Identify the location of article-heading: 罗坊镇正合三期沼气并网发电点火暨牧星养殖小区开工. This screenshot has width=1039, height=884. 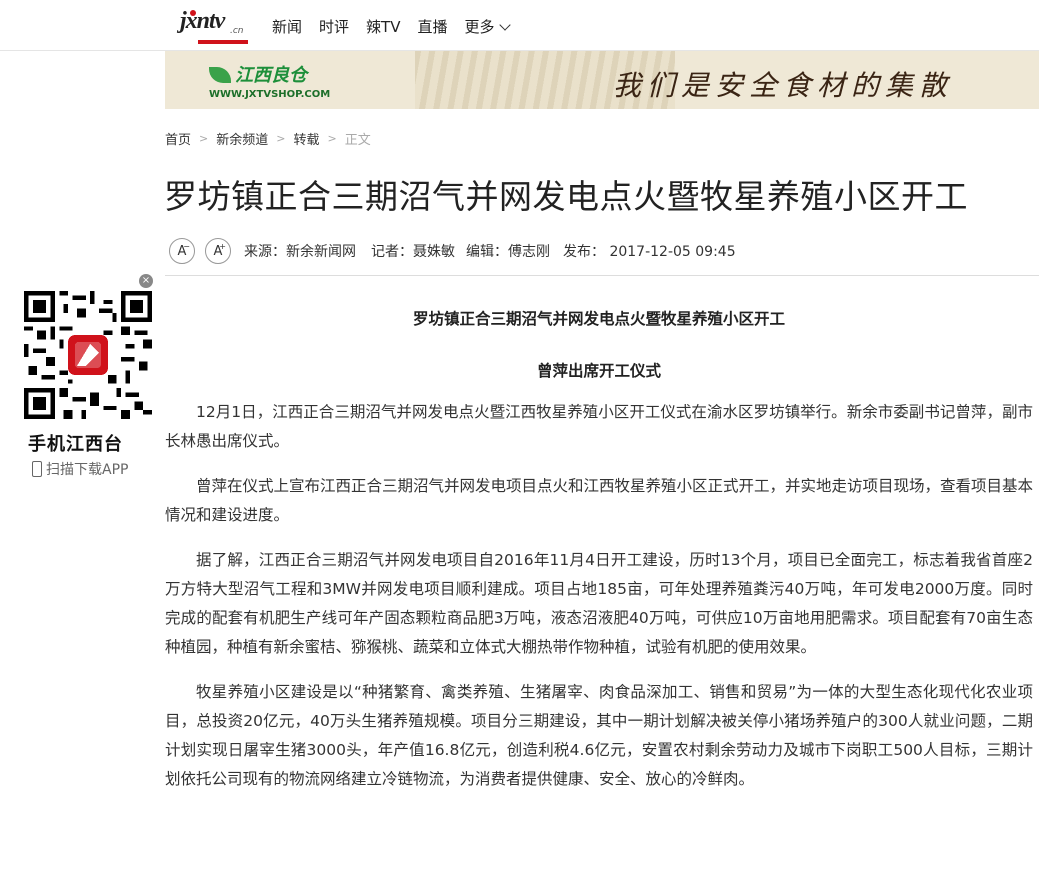
(598, 319).